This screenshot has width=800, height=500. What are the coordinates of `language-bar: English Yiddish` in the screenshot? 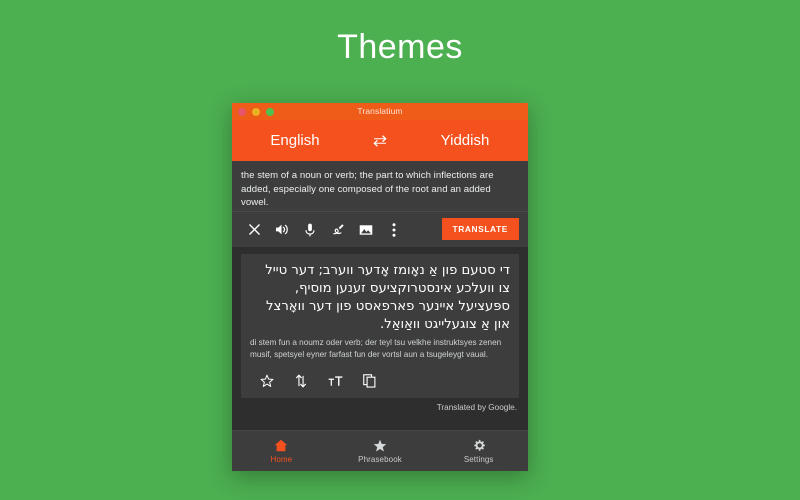 It's located at (380, 140).